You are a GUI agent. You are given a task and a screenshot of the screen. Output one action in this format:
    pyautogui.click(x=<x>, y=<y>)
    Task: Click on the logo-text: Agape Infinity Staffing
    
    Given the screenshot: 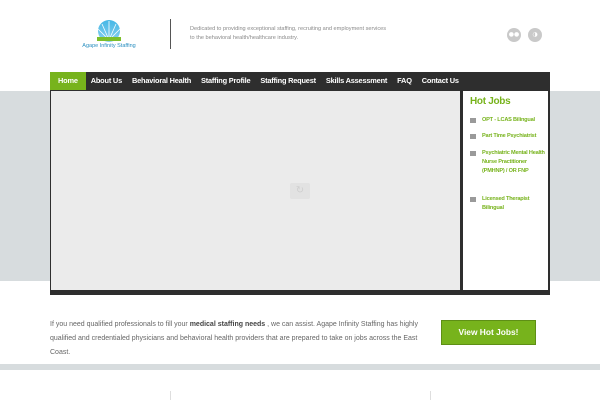 What is the action you would take?
    pyautogui.click(x=109, y=46)
    